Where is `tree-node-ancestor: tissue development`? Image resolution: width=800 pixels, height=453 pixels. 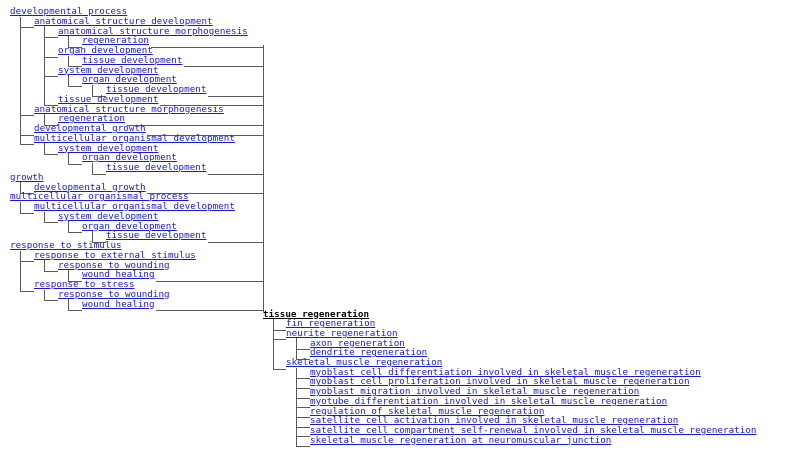
tree-node-ancestor: tissue development is located at coordinates (156, 168).